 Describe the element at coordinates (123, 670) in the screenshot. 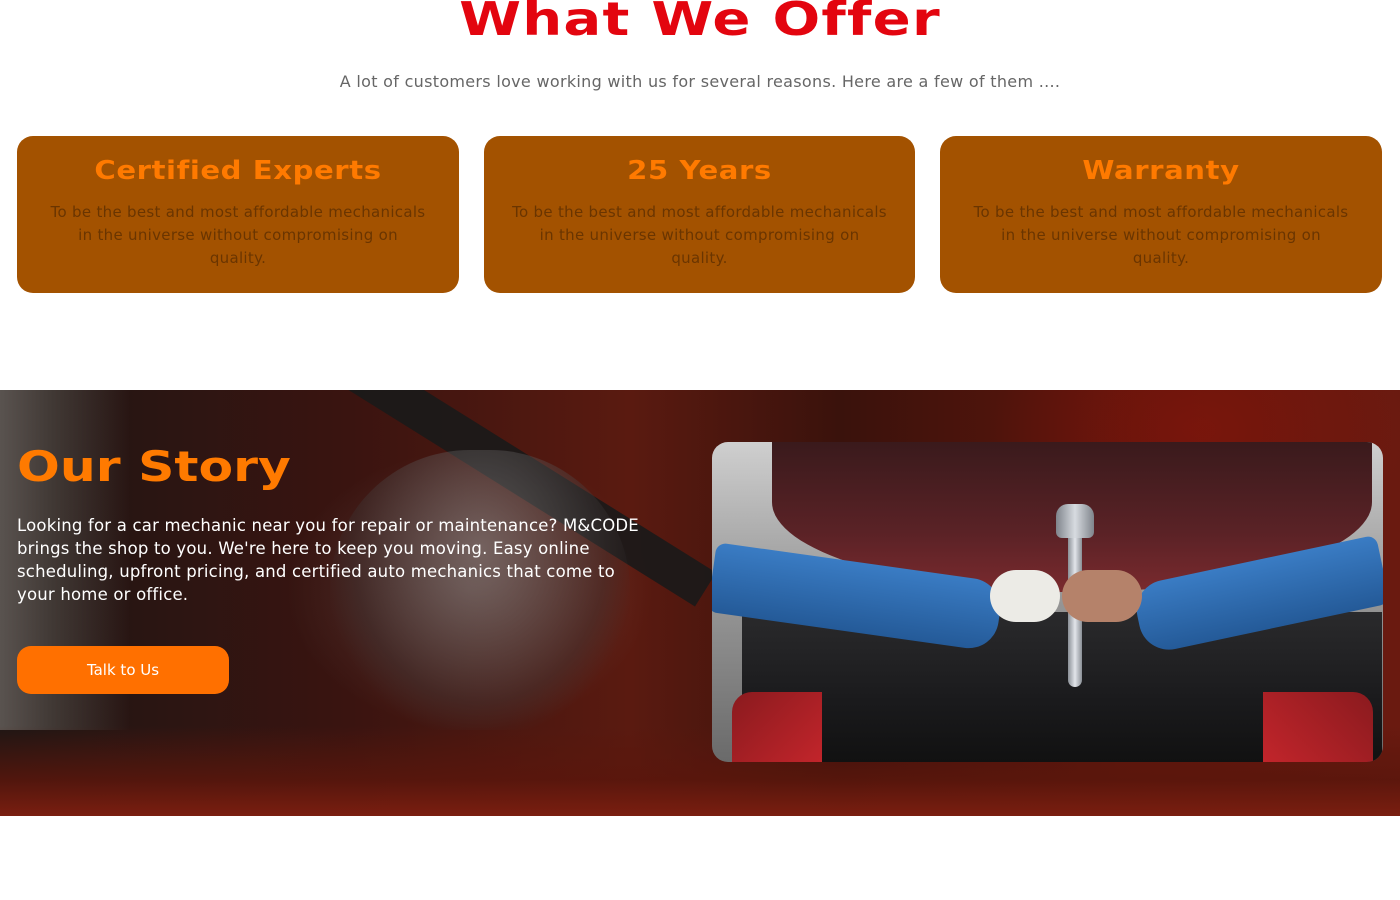

I see `talk-to-us-button: Talk to Us` at that location.